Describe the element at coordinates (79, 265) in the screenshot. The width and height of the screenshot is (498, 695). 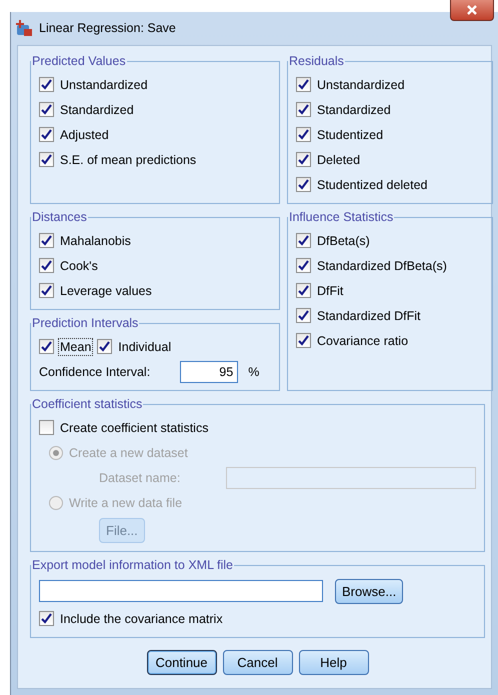
I see `checkbox-label: Cook's` at that location.